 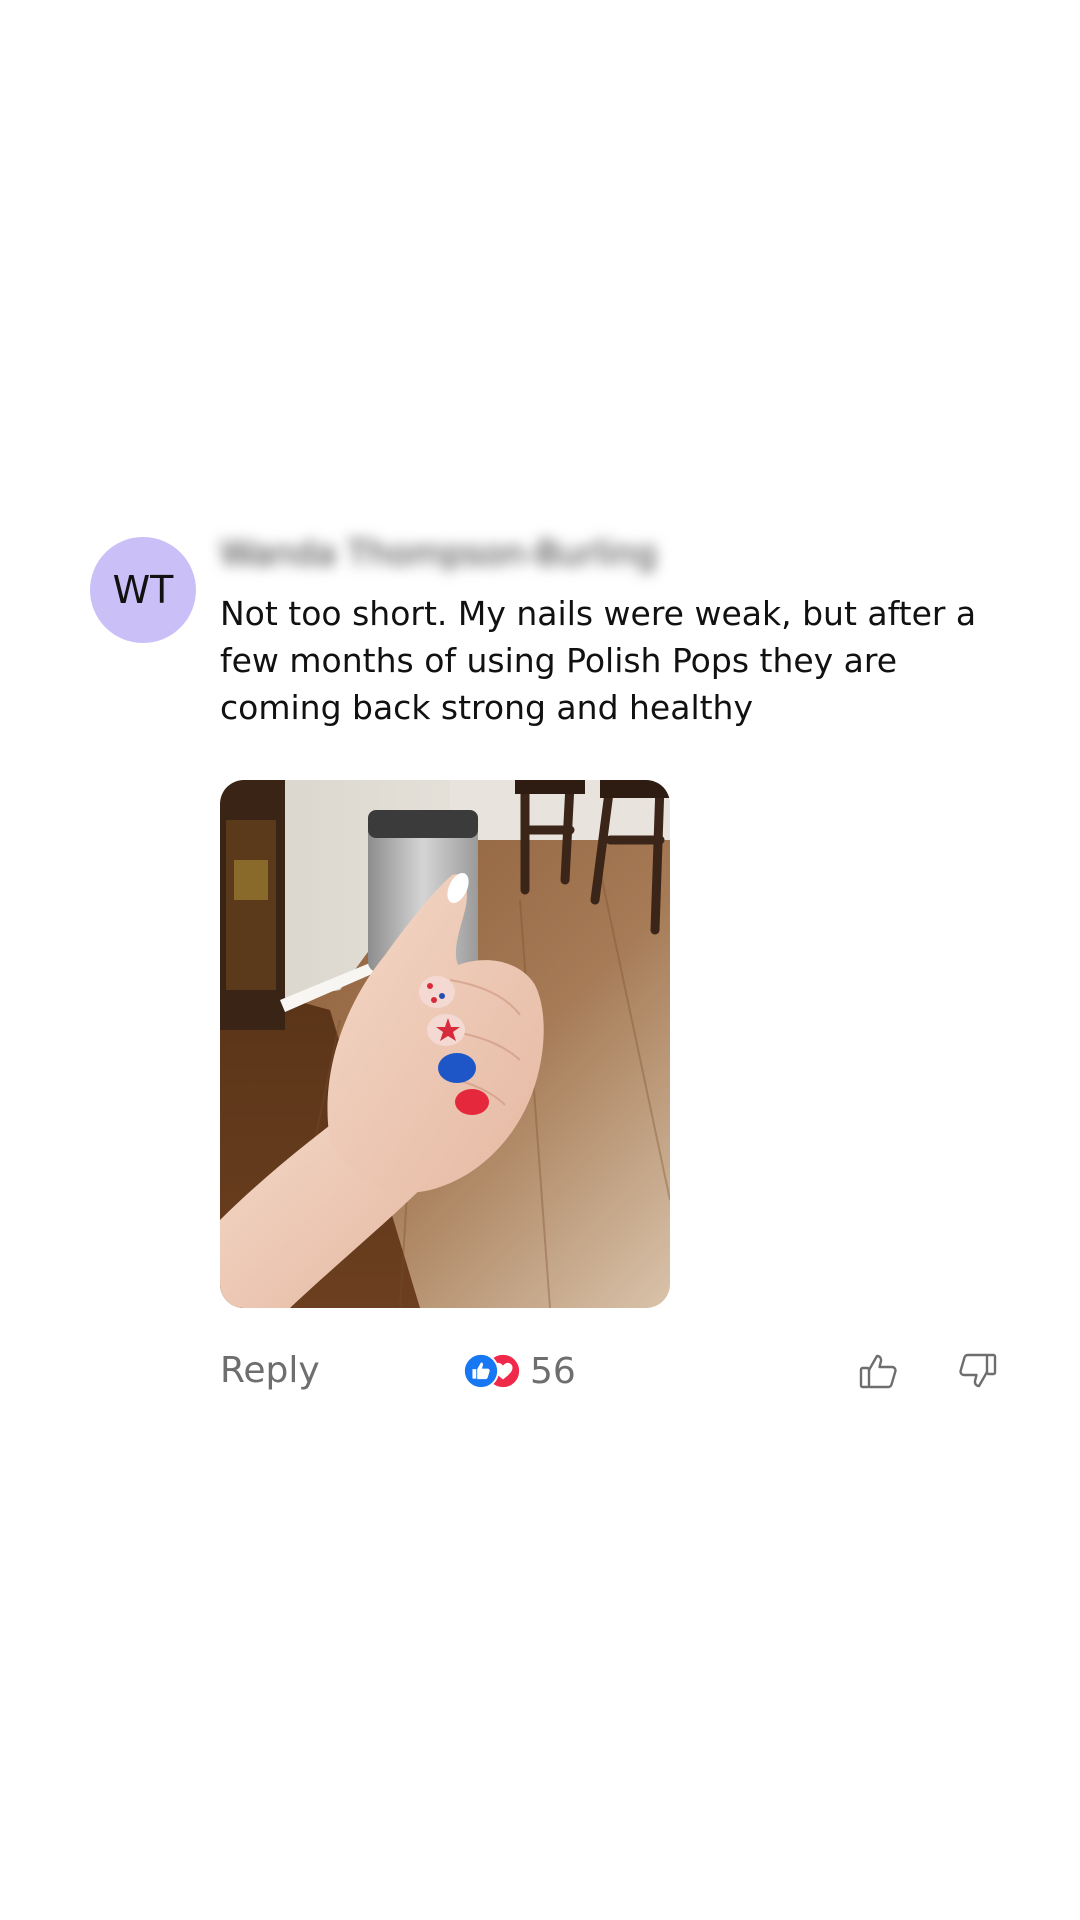 I want to click on reaction-count: 56, so click(x=553, y=1371).